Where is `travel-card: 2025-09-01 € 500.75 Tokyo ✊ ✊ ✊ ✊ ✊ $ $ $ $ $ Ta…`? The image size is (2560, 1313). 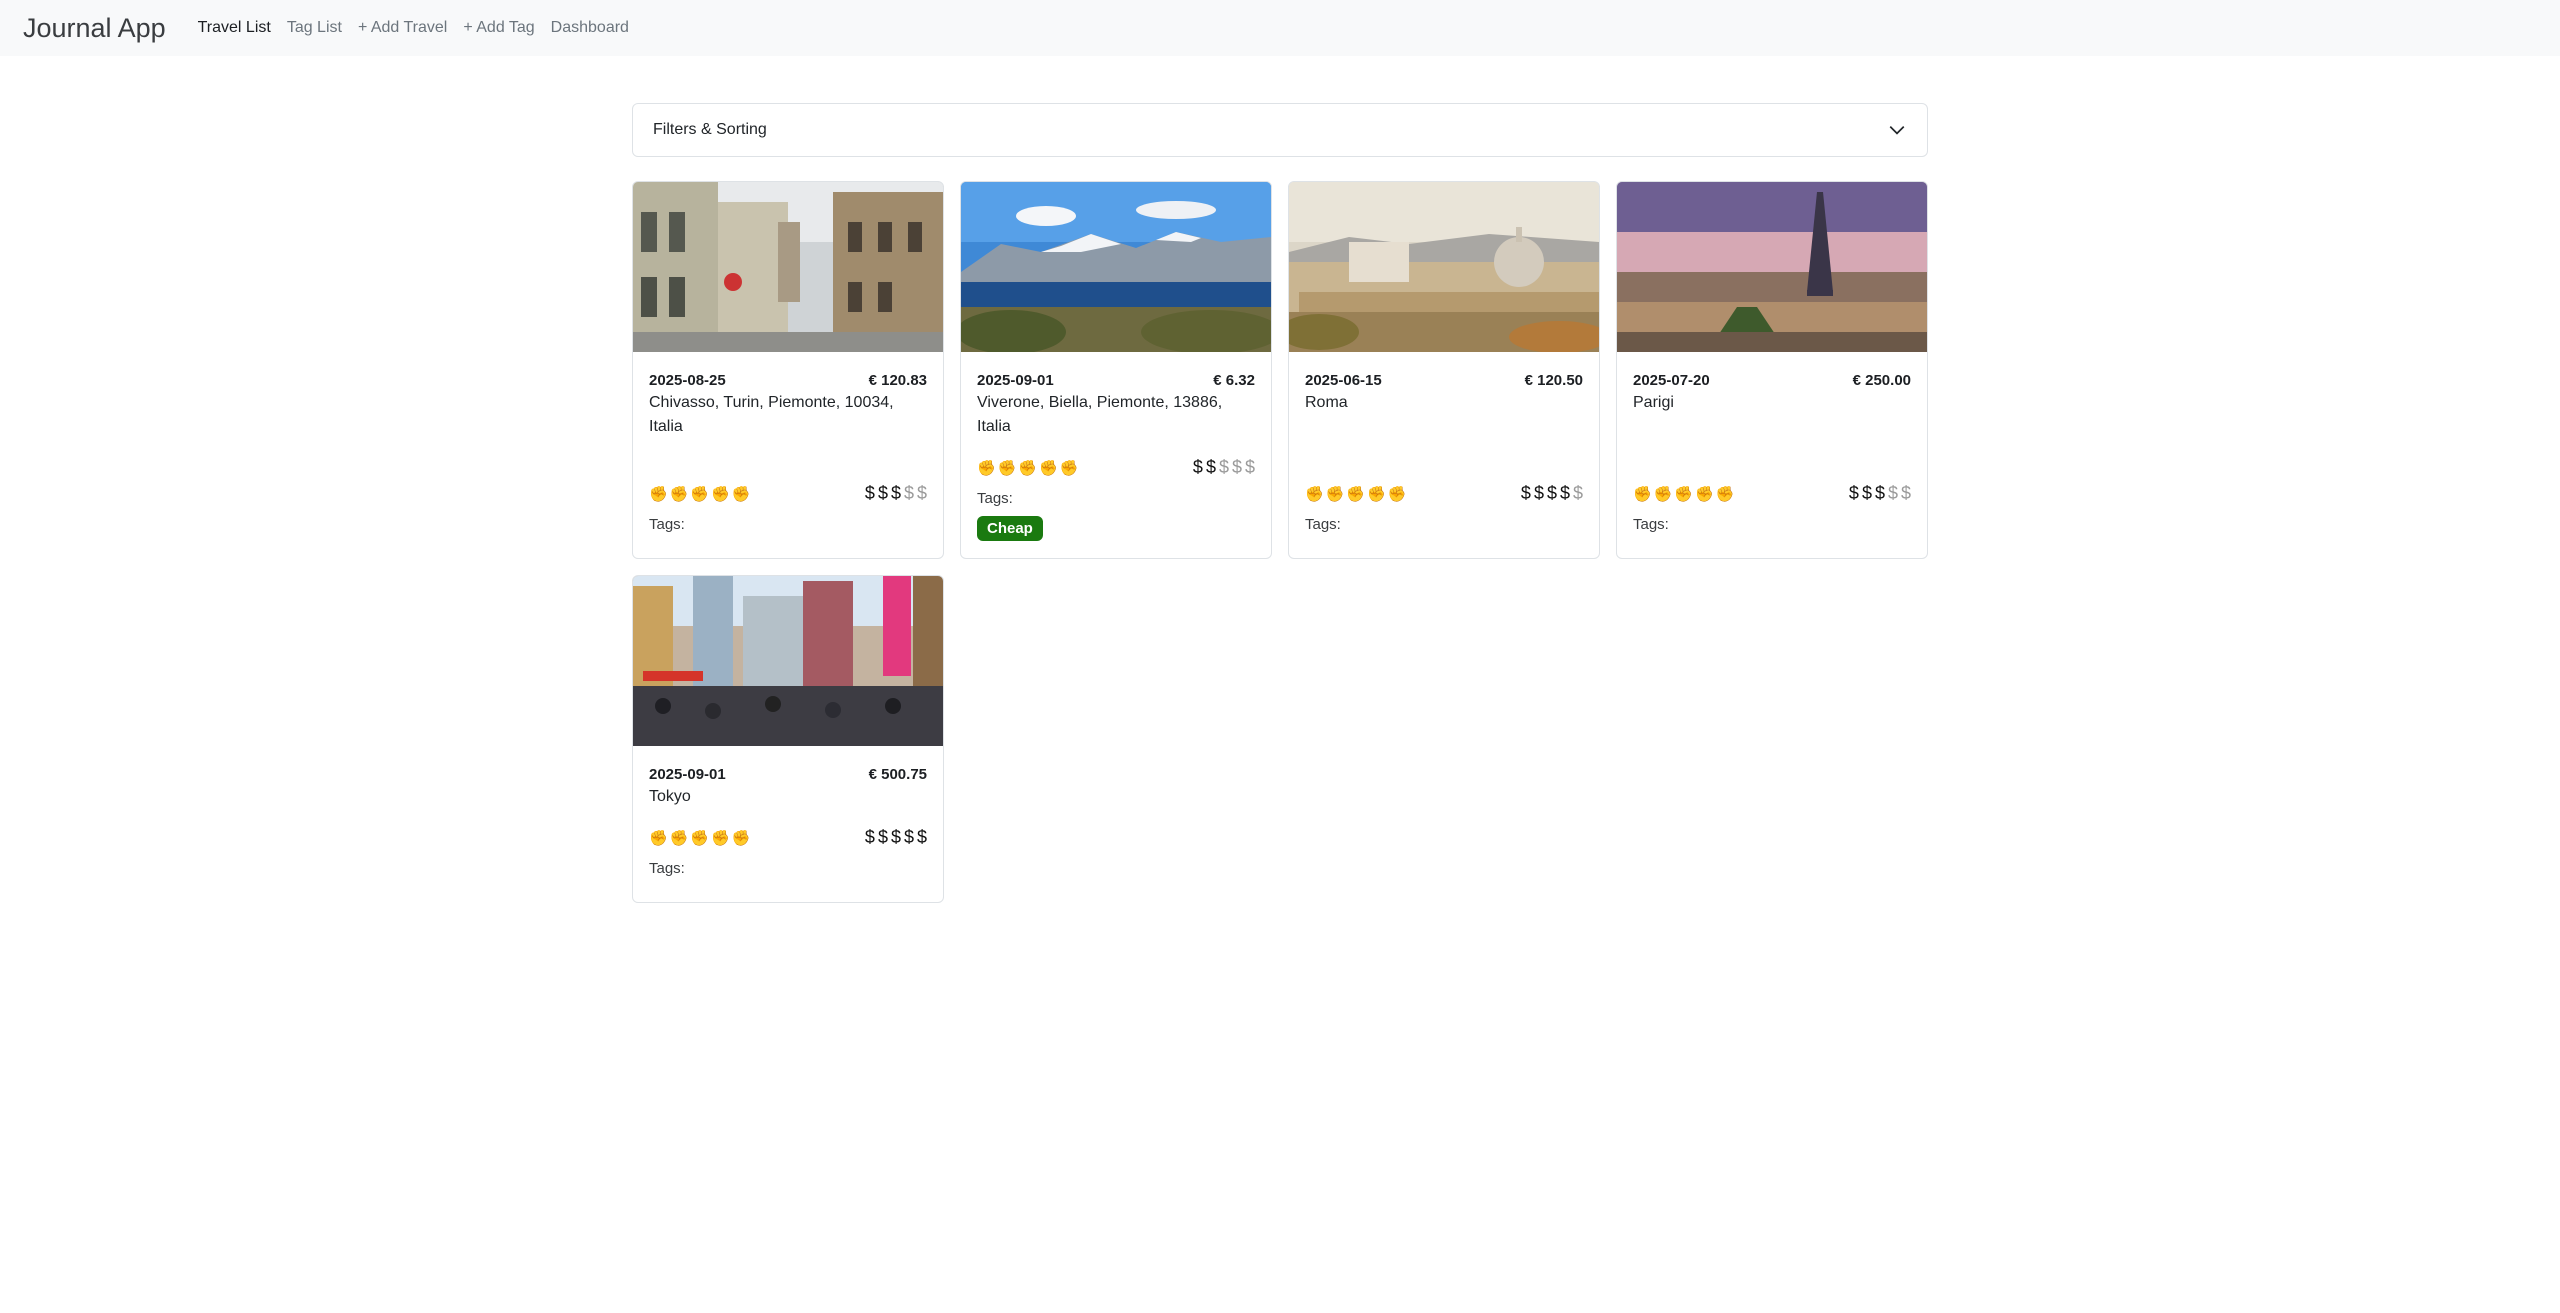
travel-card: 2025-09-01 € 500.75 Tokyo ✊ ✊ ✊ ✊ ✊ $ $ $ $ $ Ta… is located at coordinates (788, 739).